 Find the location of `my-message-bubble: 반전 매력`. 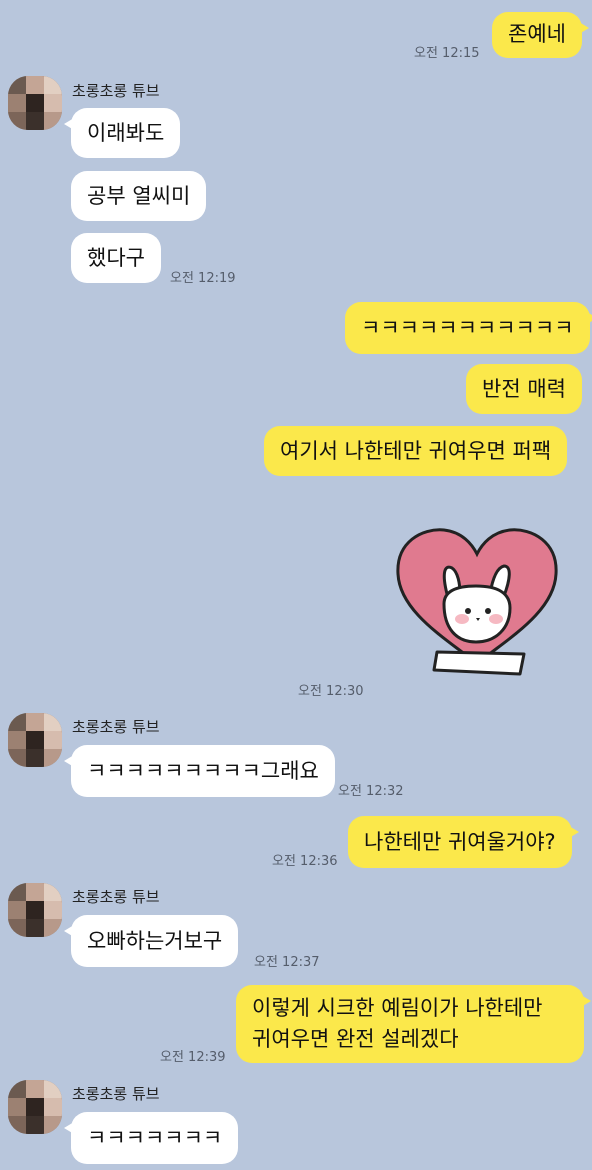

my-message-bubble: 반전 매력 is located at coordinates (524, 389).